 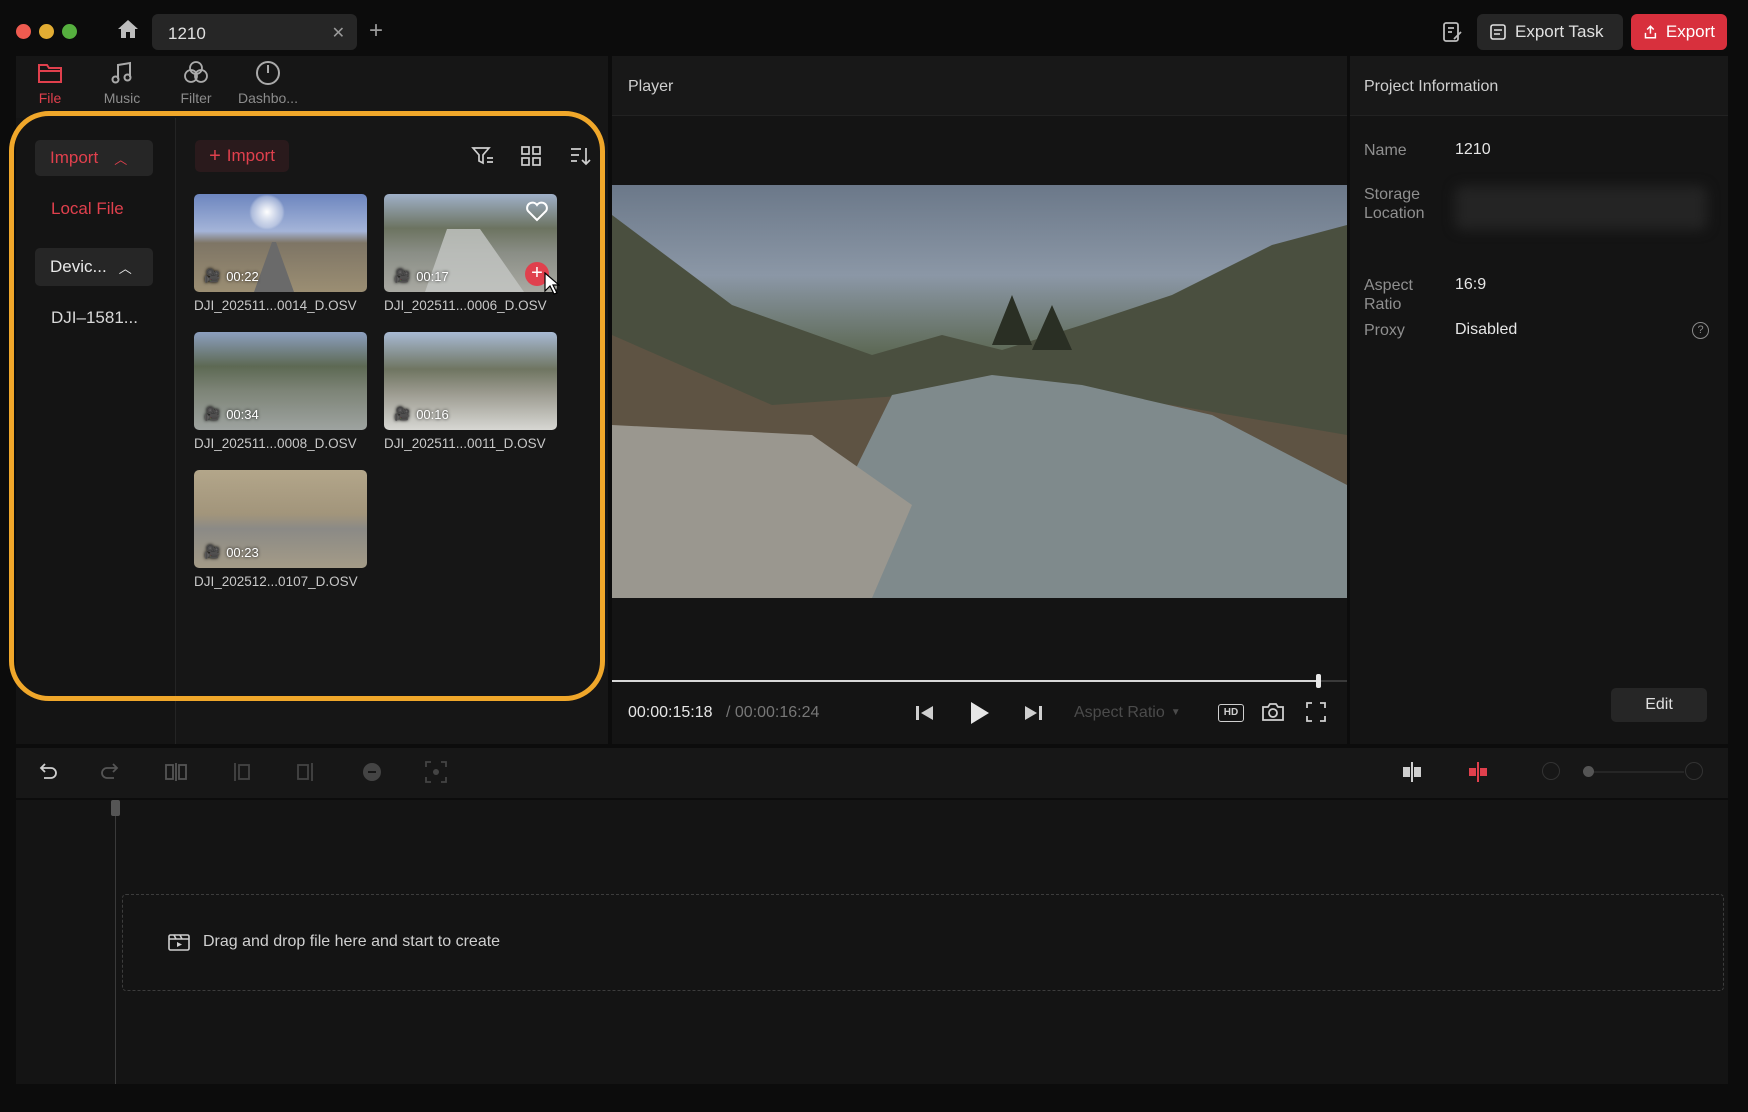 I want to click on tab-music: Music, so click(x=122, y=83).